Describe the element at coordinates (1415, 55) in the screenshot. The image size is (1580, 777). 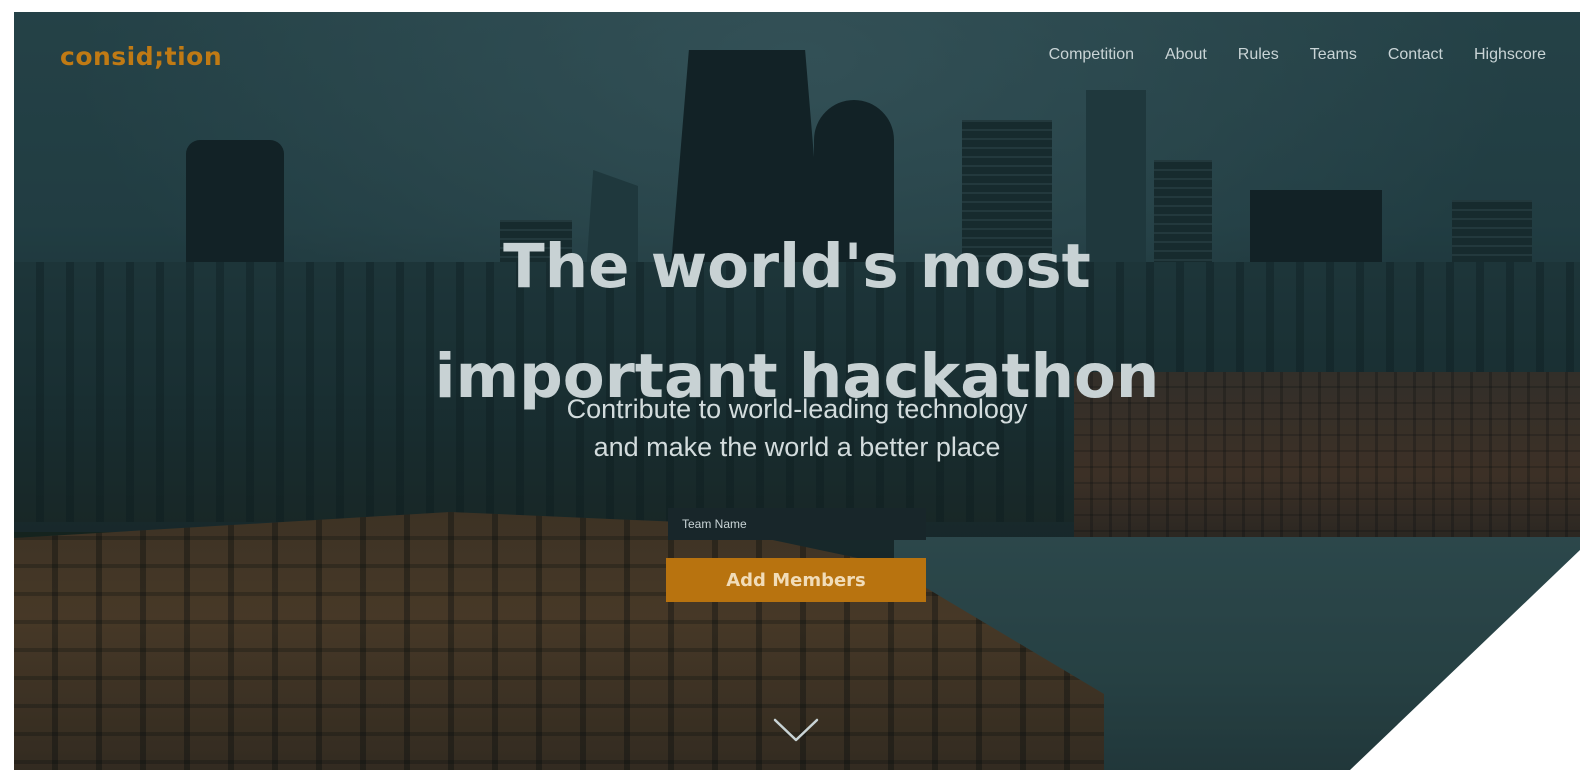
I see `nav-contact: Contact` at that location.